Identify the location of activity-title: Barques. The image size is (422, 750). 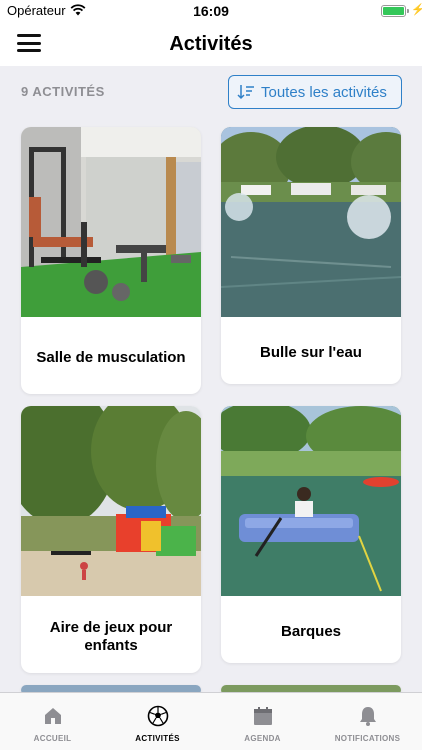
(311, 631).